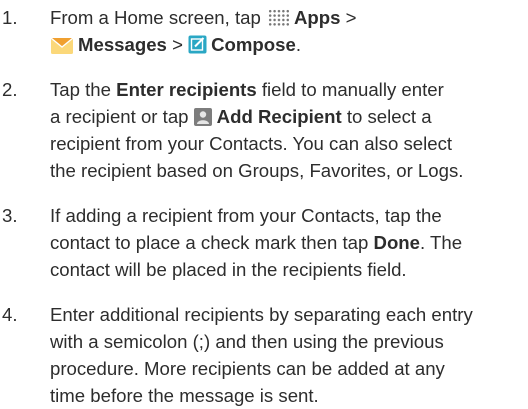 This screenshot has height=409, width=528. I want to click on text-segment: contact to place a check mark then tap, so click(212, 242).